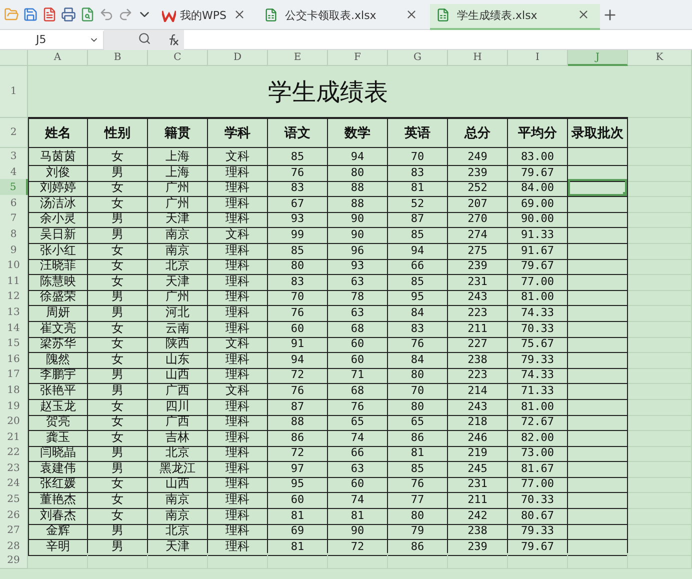 The width and height of the screenshot is (692, 579). Describe the element at coordinates (610, 14) in the screenshot. I see `plus-icon` at that location.